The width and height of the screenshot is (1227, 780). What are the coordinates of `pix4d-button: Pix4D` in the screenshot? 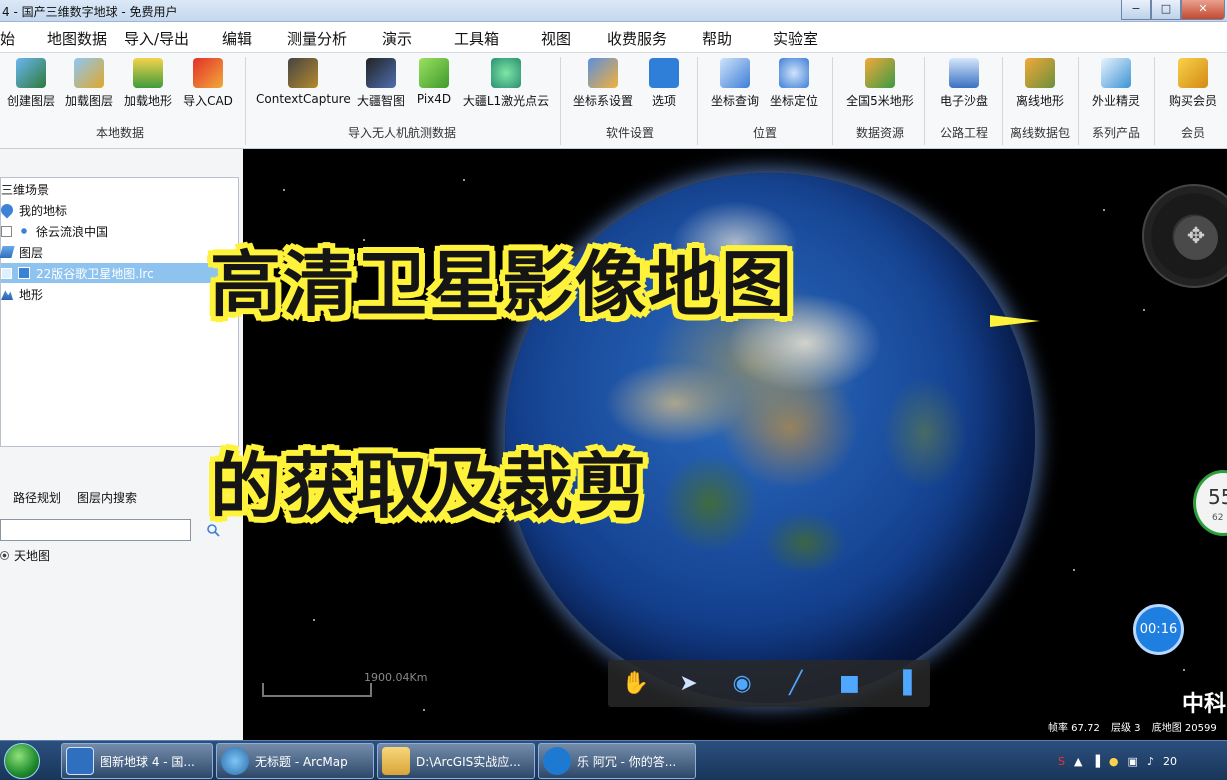 It's located at (434, 84).